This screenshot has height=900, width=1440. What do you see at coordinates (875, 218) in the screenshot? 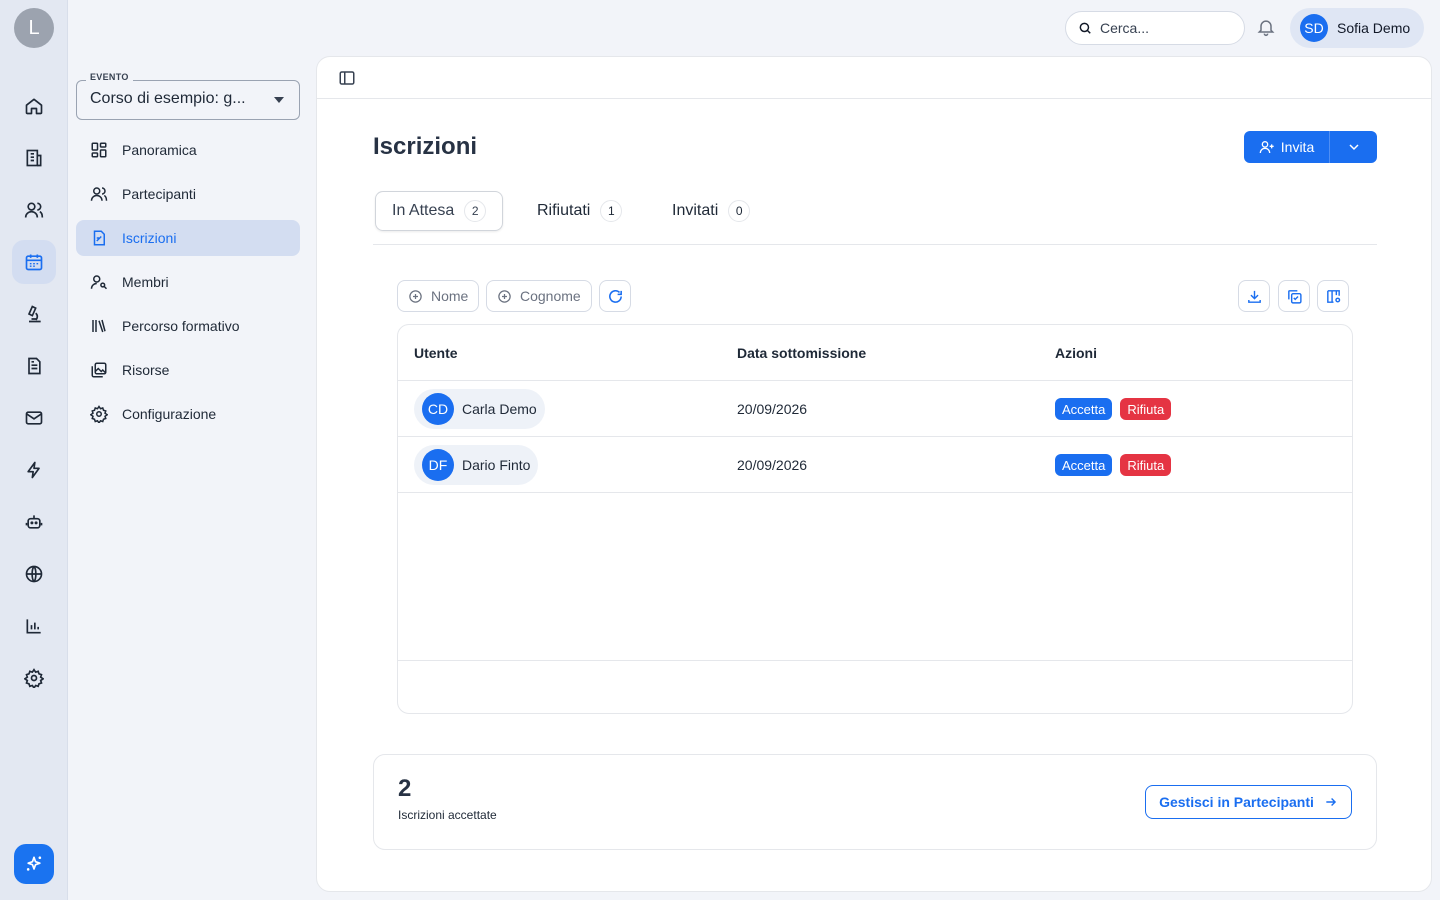
I see `tab-bar: In Attesa 2 Rifiutati 1 Invitati 0` at bounding box center [875, 218].